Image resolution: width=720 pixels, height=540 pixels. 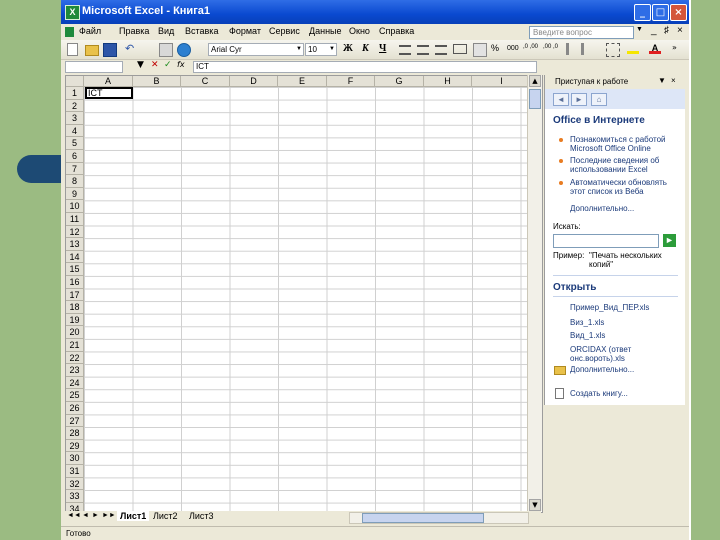 What do you see at coordinates (75, 181) in the screenshot?
I see `row-header-8: 8` at bounding box center [75, 181].